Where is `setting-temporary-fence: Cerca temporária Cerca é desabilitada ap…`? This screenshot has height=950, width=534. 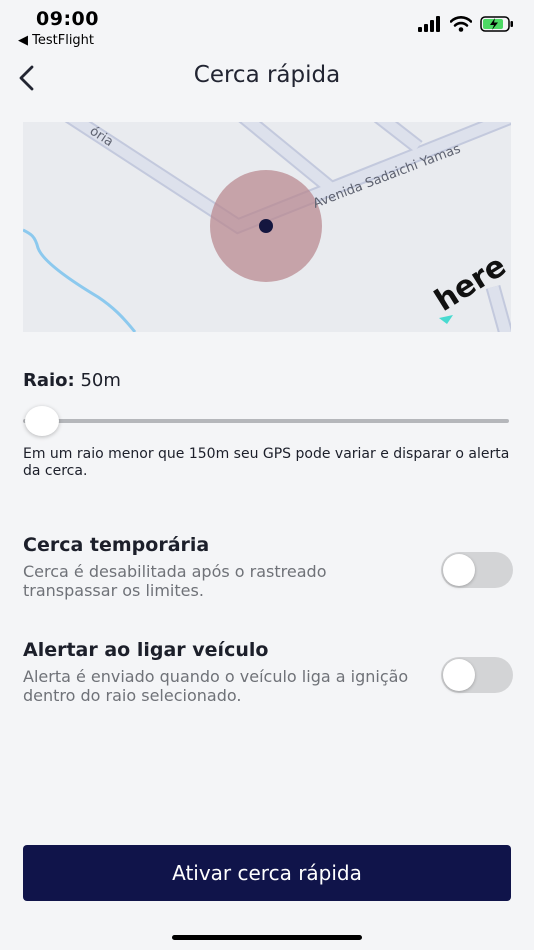
setting-temporary-fence: Cerca temporária Cerca é desabilitada ap… is located at coordinates (268, 567).